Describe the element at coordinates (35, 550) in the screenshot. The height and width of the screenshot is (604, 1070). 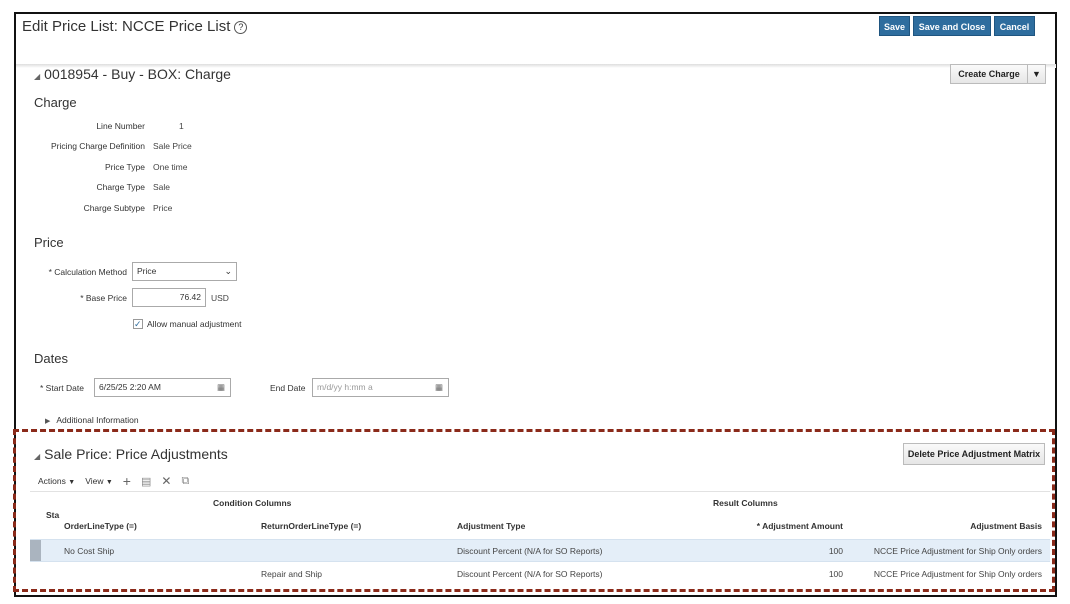
I see `row-selector` at that location.